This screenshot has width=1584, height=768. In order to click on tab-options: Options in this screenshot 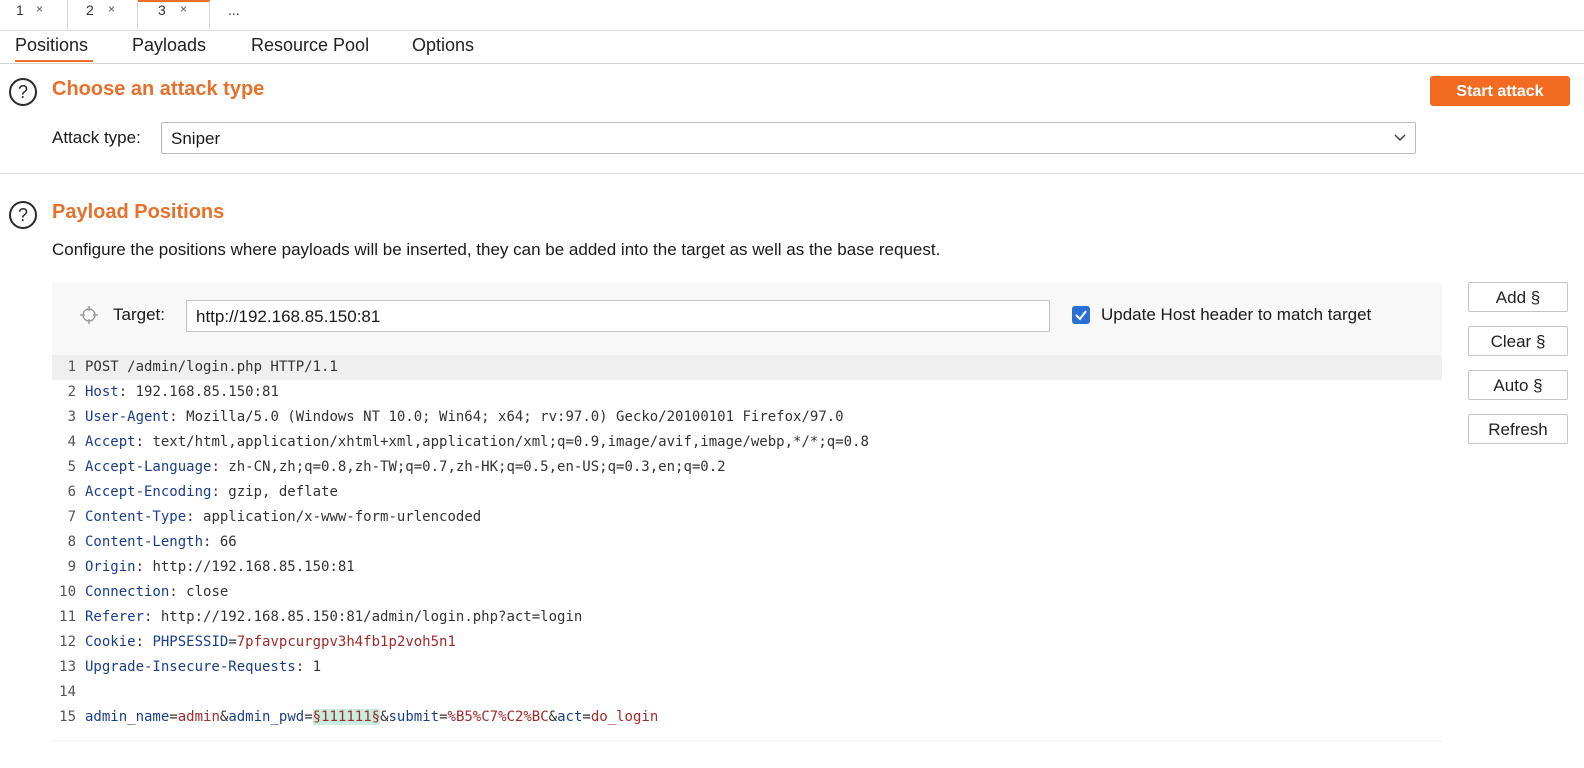, I will do `click(443, 46)`.